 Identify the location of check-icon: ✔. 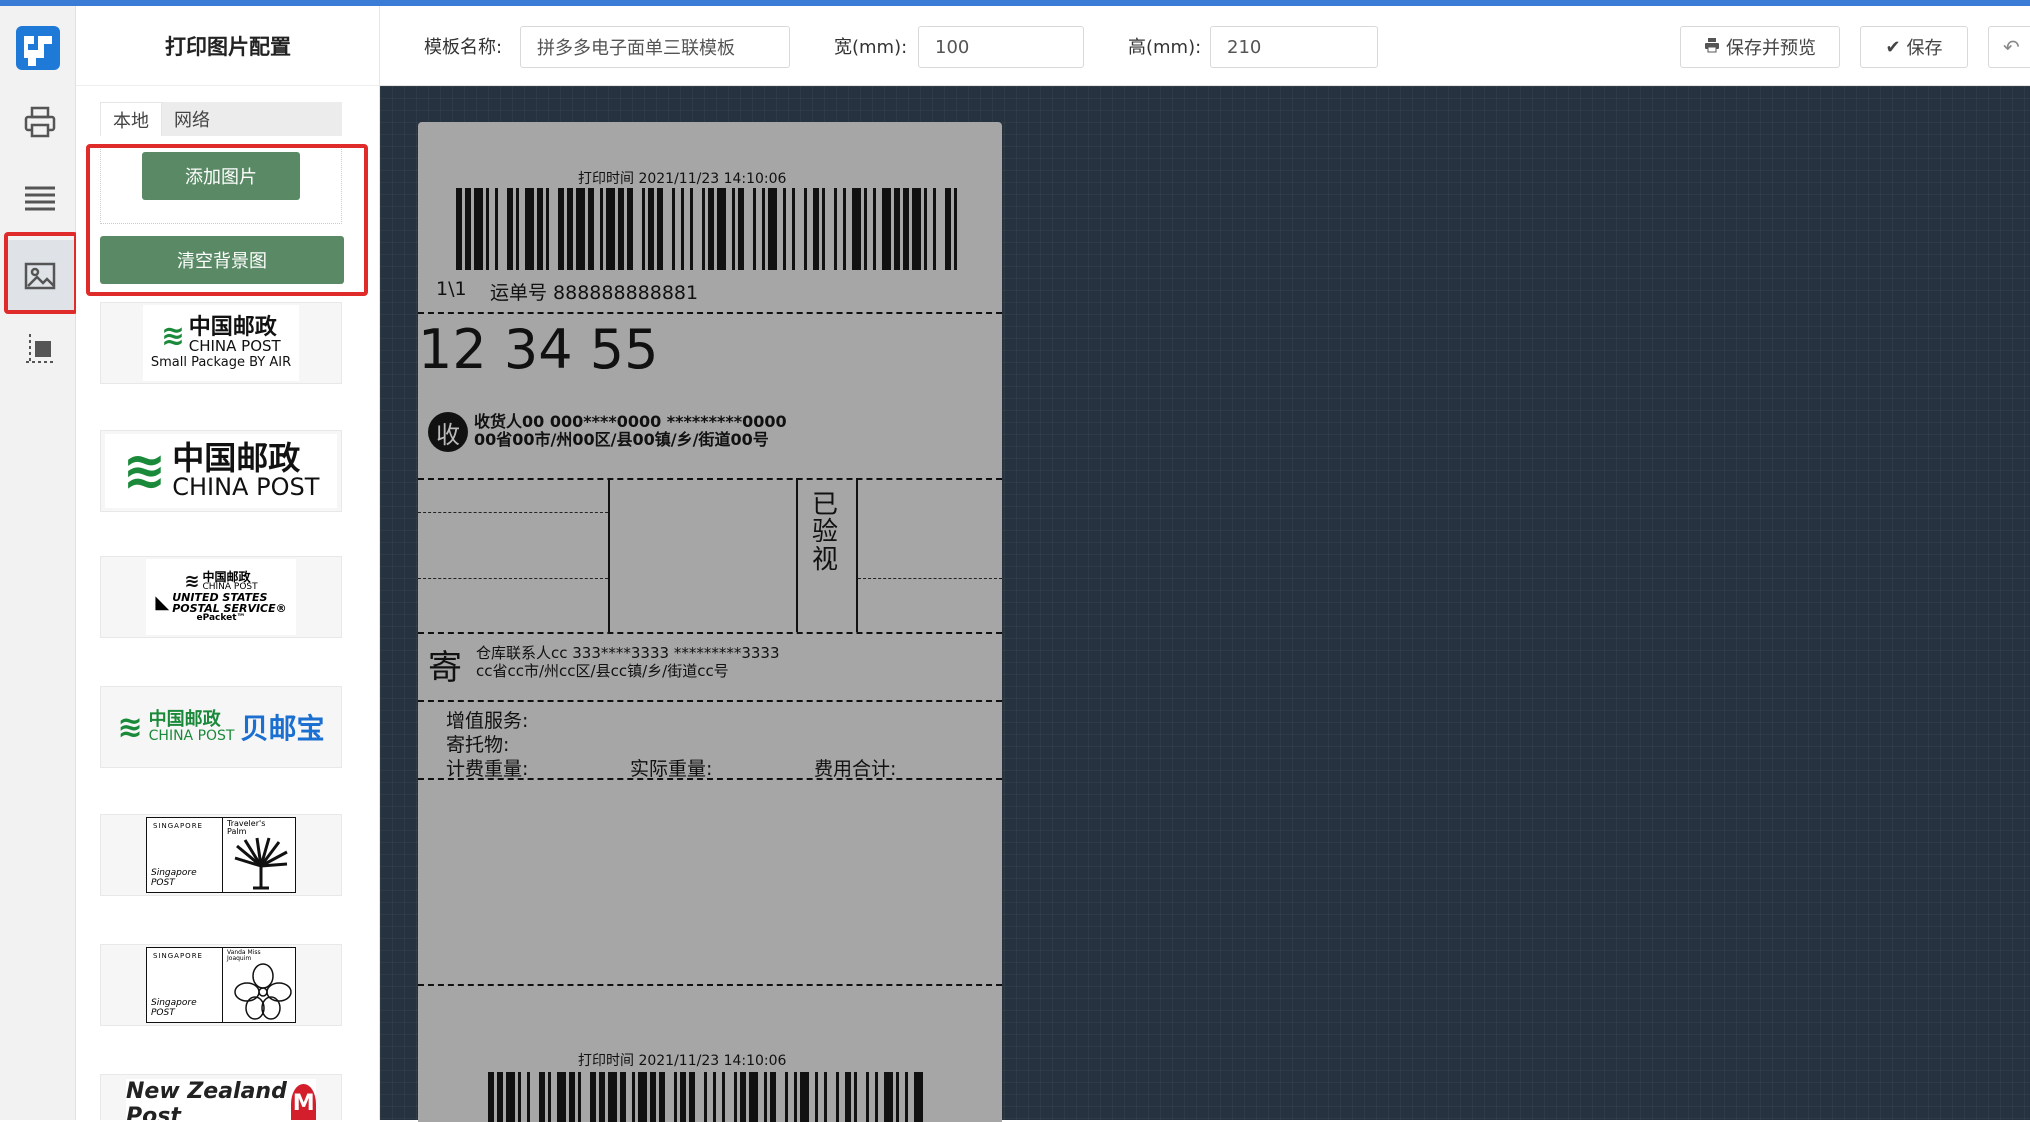
(1893, 47).